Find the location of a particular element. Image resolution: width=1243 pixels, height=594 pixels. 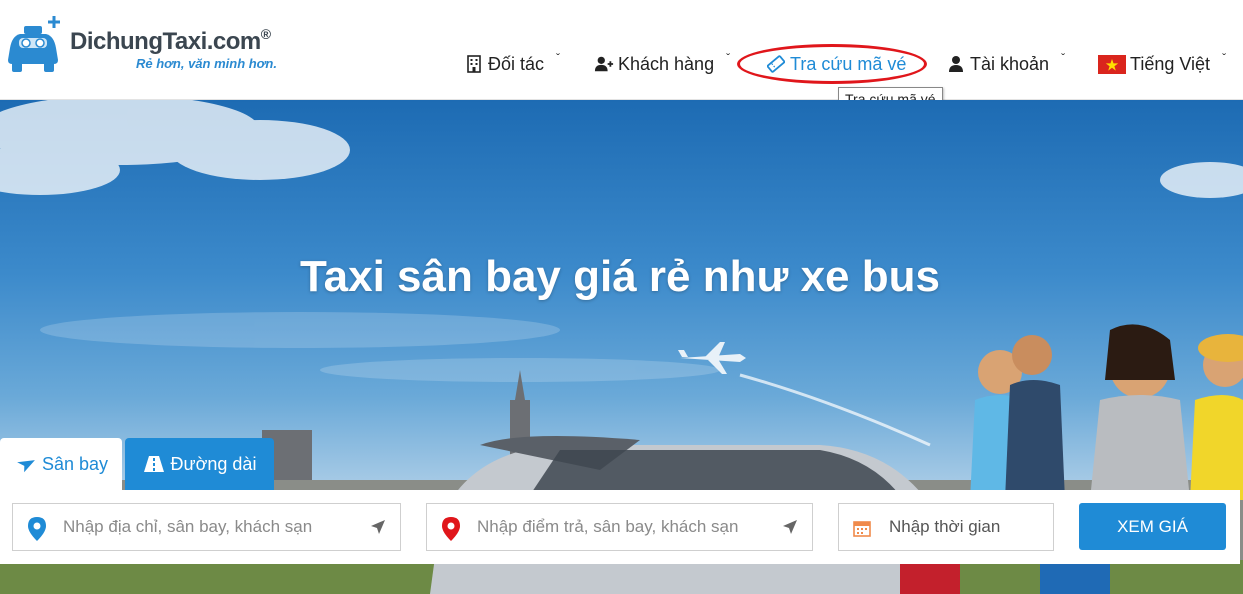

pickup-input: Nhập địa chỉ, sân bay, khách sạn is located at coordinates (206, 527).